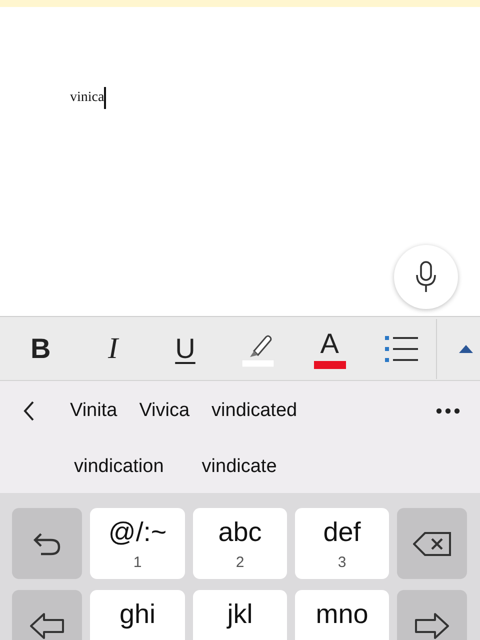  What do you see at coordinates (47, 626) in the screenshot?
I see `arrow-left-icon` at bounding box center [47, 626].